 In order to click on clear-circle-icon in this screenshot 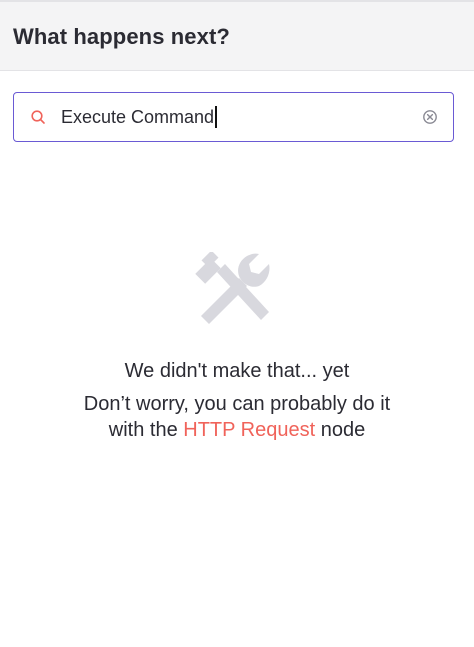, I will do `click(430, 117)`.